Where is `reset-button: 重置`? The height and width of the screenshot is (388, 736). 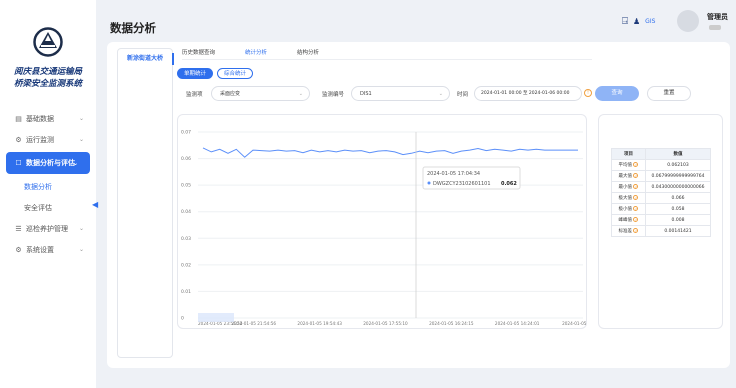 reset-button: 重置 is located at coordinates (669, 93).